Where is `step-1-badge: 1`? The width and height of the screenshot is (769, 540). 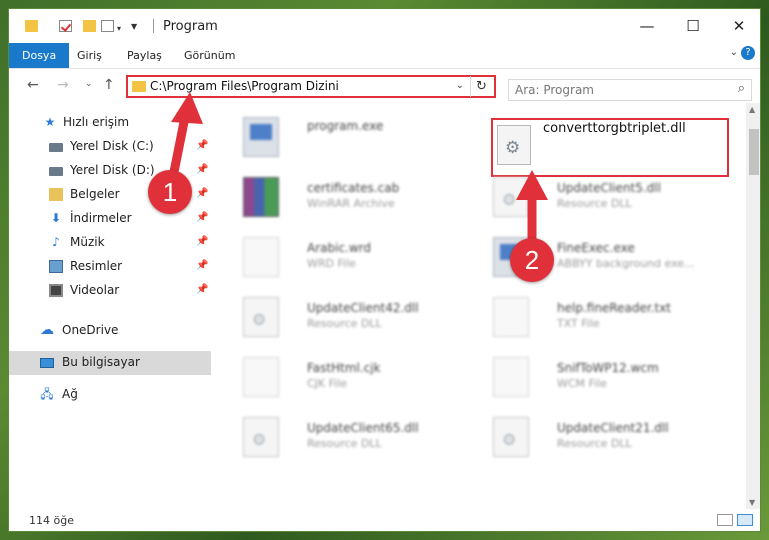
step-1-badge: 1 is located at coordinates (170, 192).